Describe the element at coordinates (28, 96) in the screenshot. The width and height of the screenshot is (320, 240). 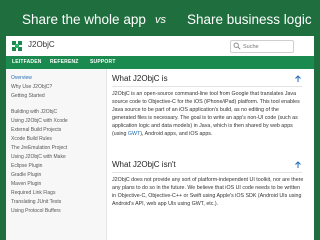
I see `sidebar-item-getting-started: Getting Started` at that location.